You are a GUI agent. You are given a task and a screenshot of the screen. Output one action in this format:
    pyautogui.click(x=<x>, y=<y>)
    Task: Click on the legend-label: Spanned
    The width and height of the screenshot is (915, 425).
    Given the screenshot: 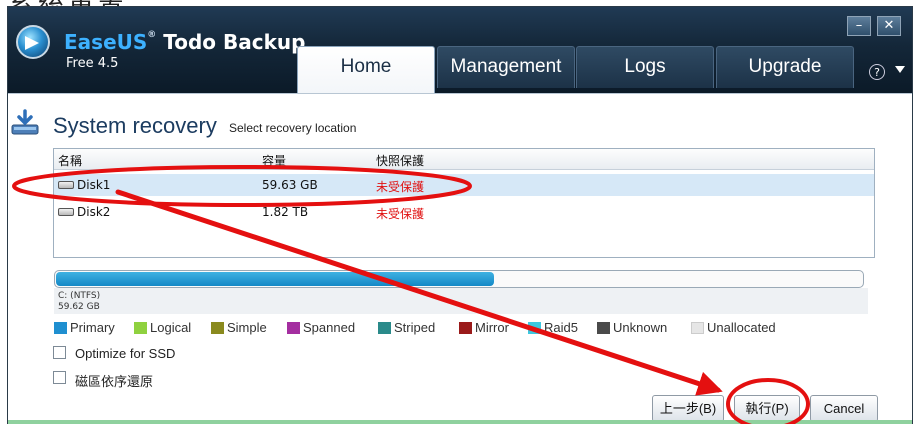 What is the action you would take?
    pyautogui.click(x=329, y=327)
    